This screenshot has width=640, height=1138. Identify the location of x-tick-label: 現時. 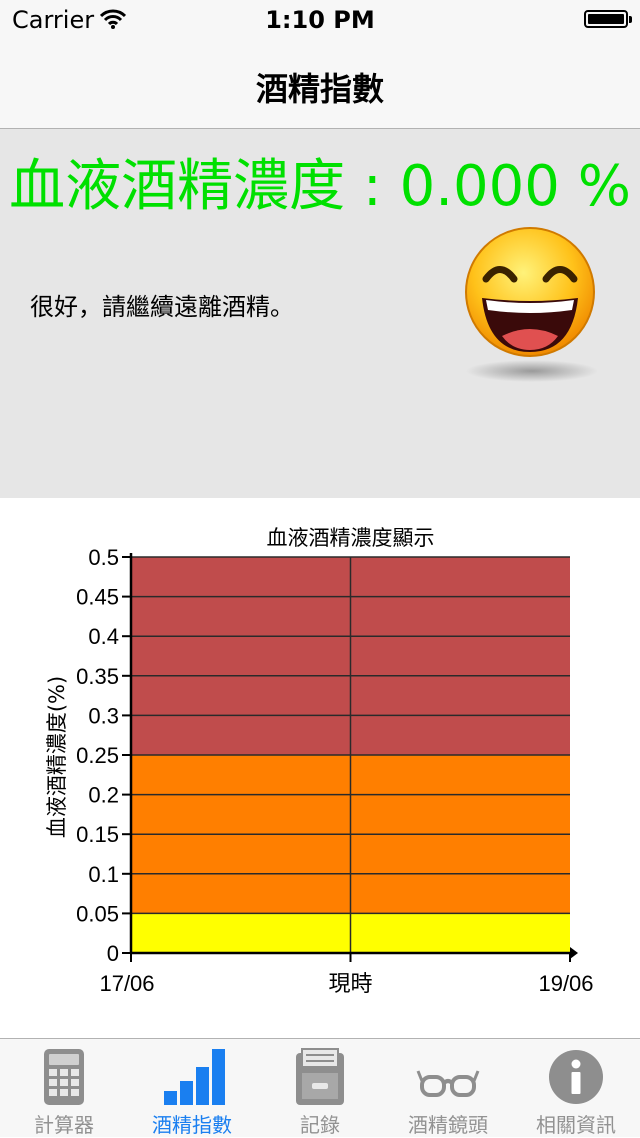
(350, 983).